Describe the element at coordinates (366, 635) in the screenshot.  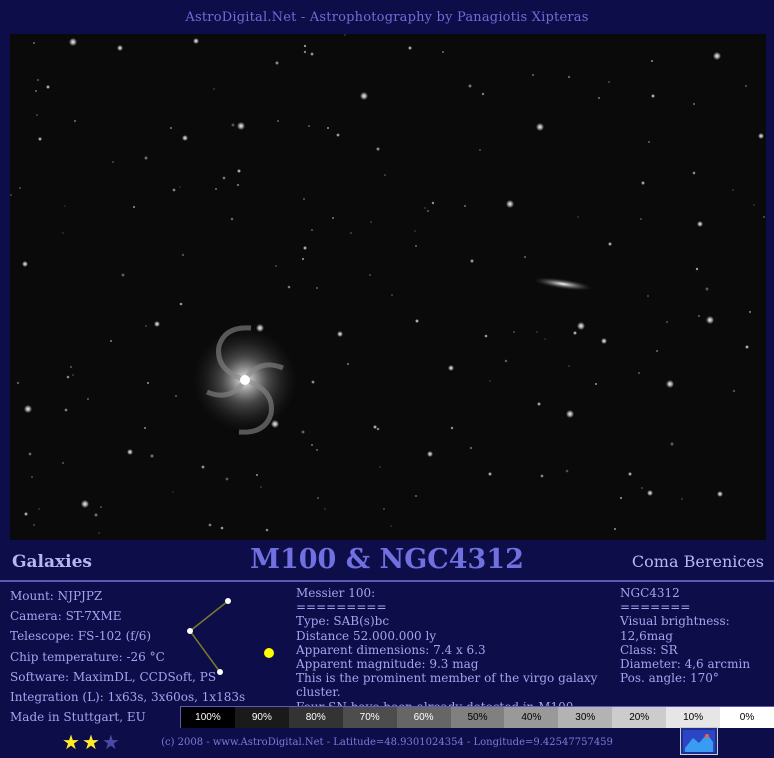
I see `messier-line: Distance 52.000.000 ly` at that location.